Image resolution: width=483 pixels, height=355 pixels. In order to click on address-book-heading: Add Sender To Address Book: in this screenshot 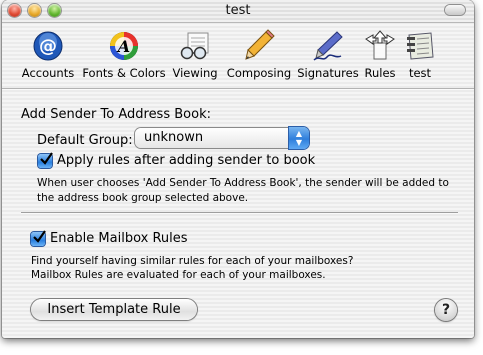, I will do `click(116, 114)`.